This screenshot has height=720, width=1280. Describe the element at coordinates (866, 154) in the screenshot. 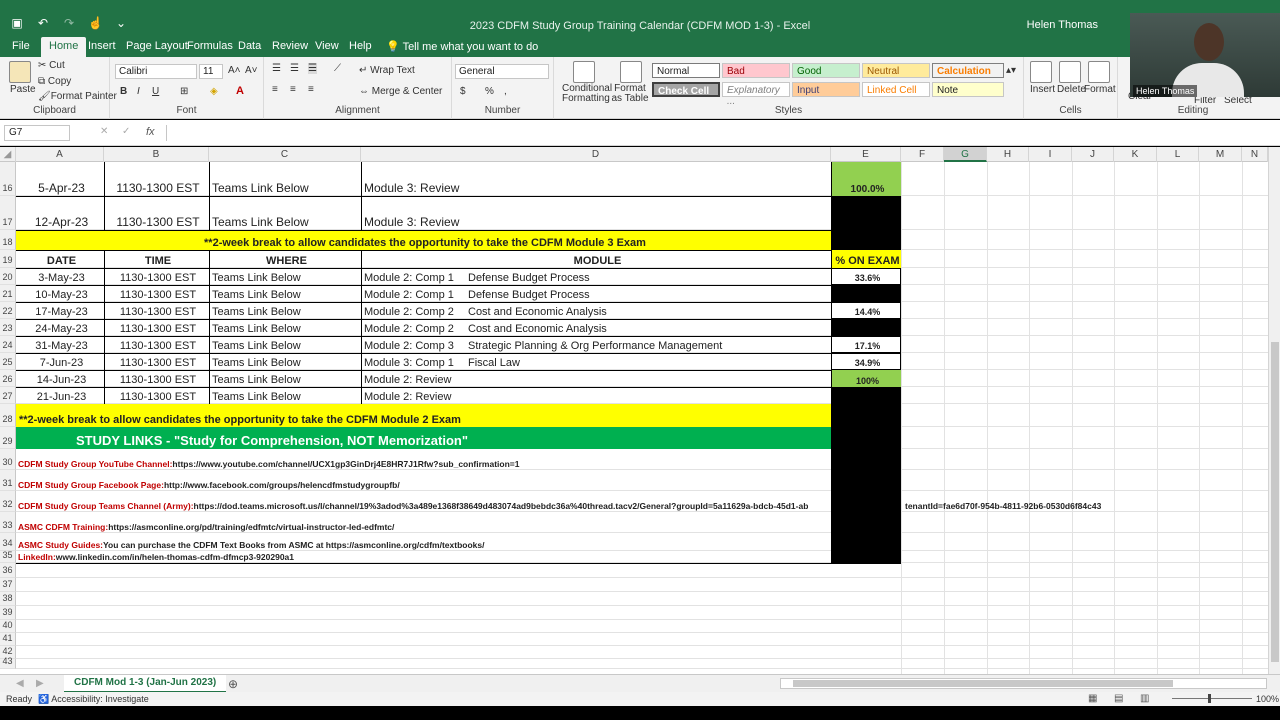

I see `col-header-e: E` at that location.